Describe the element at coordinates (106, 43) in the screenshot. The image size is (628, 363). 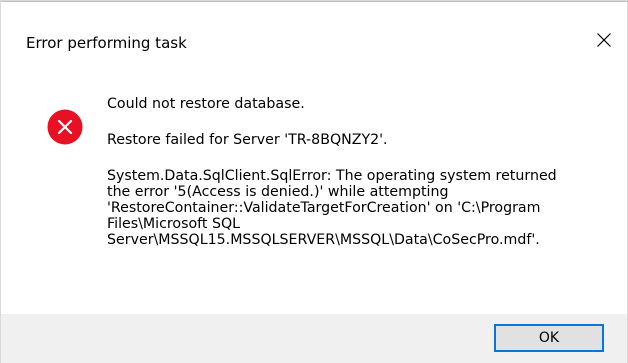
I see `dialog-title: Error performing task` at that location.